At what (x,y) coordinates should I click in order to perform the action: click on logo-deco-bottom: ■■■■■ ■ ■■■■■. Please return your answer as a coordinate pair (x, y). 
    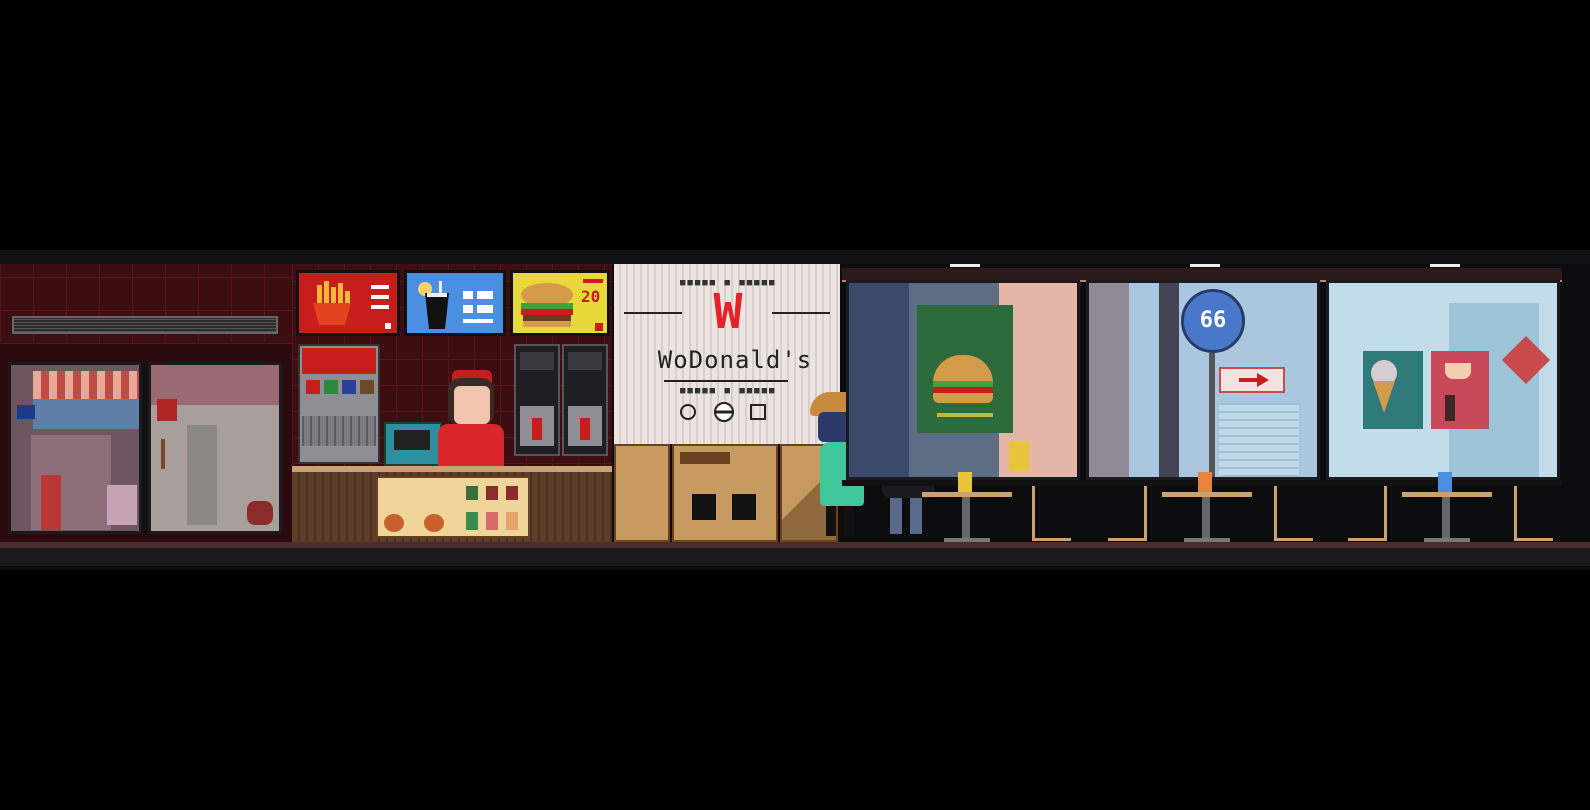
    Looking at the image, I should click on (728, 391).